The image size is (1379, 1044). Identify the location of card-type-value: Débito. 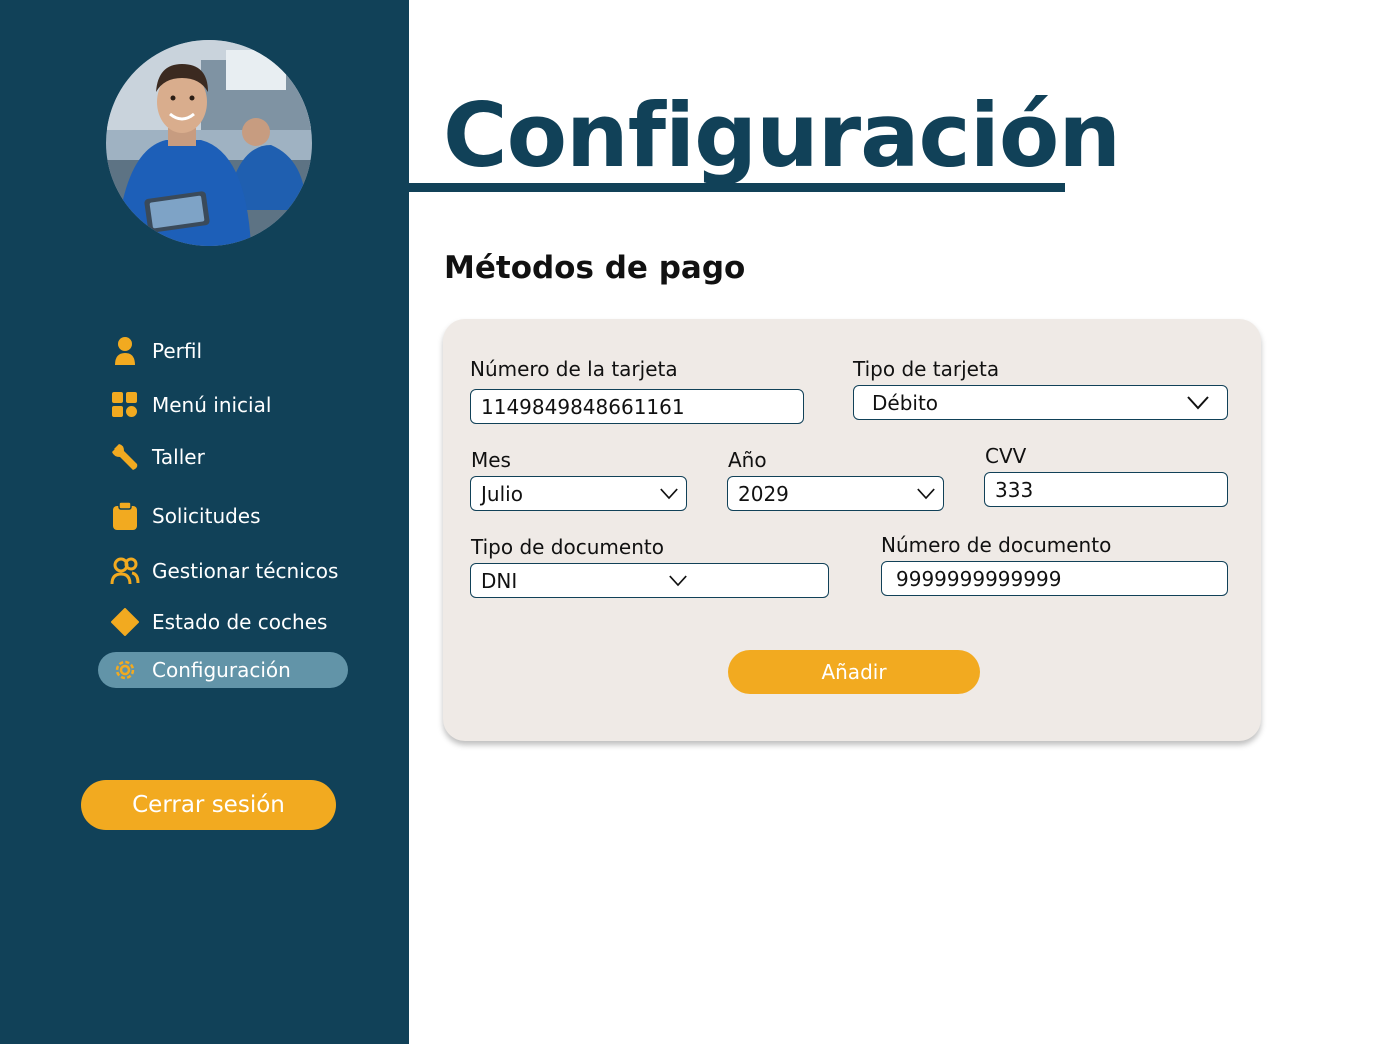
(905, 402).